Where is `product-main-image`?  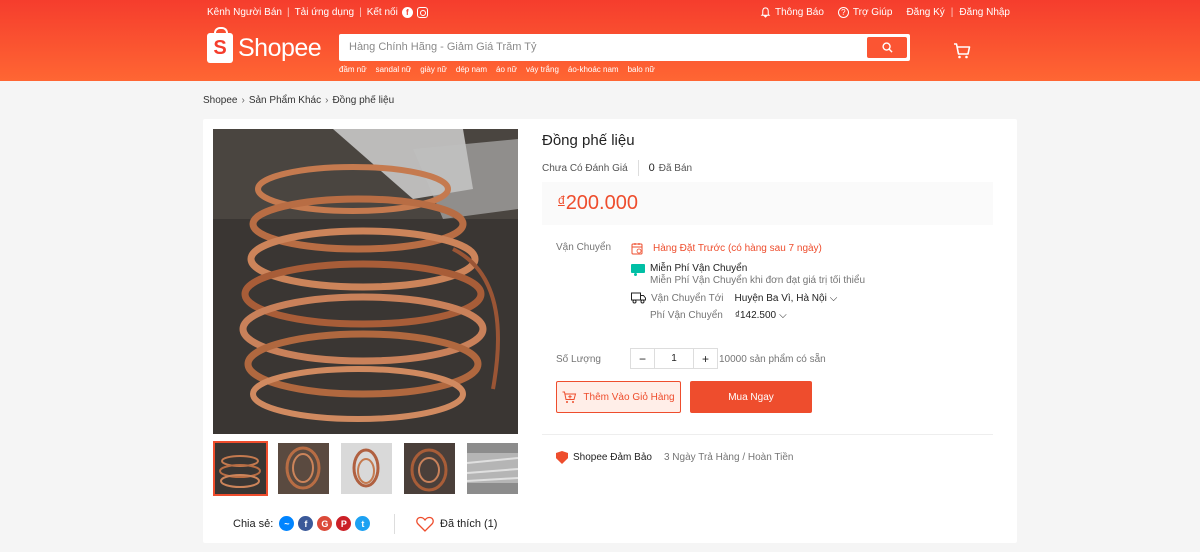
product-main-image is located at coordinates (365, 281).